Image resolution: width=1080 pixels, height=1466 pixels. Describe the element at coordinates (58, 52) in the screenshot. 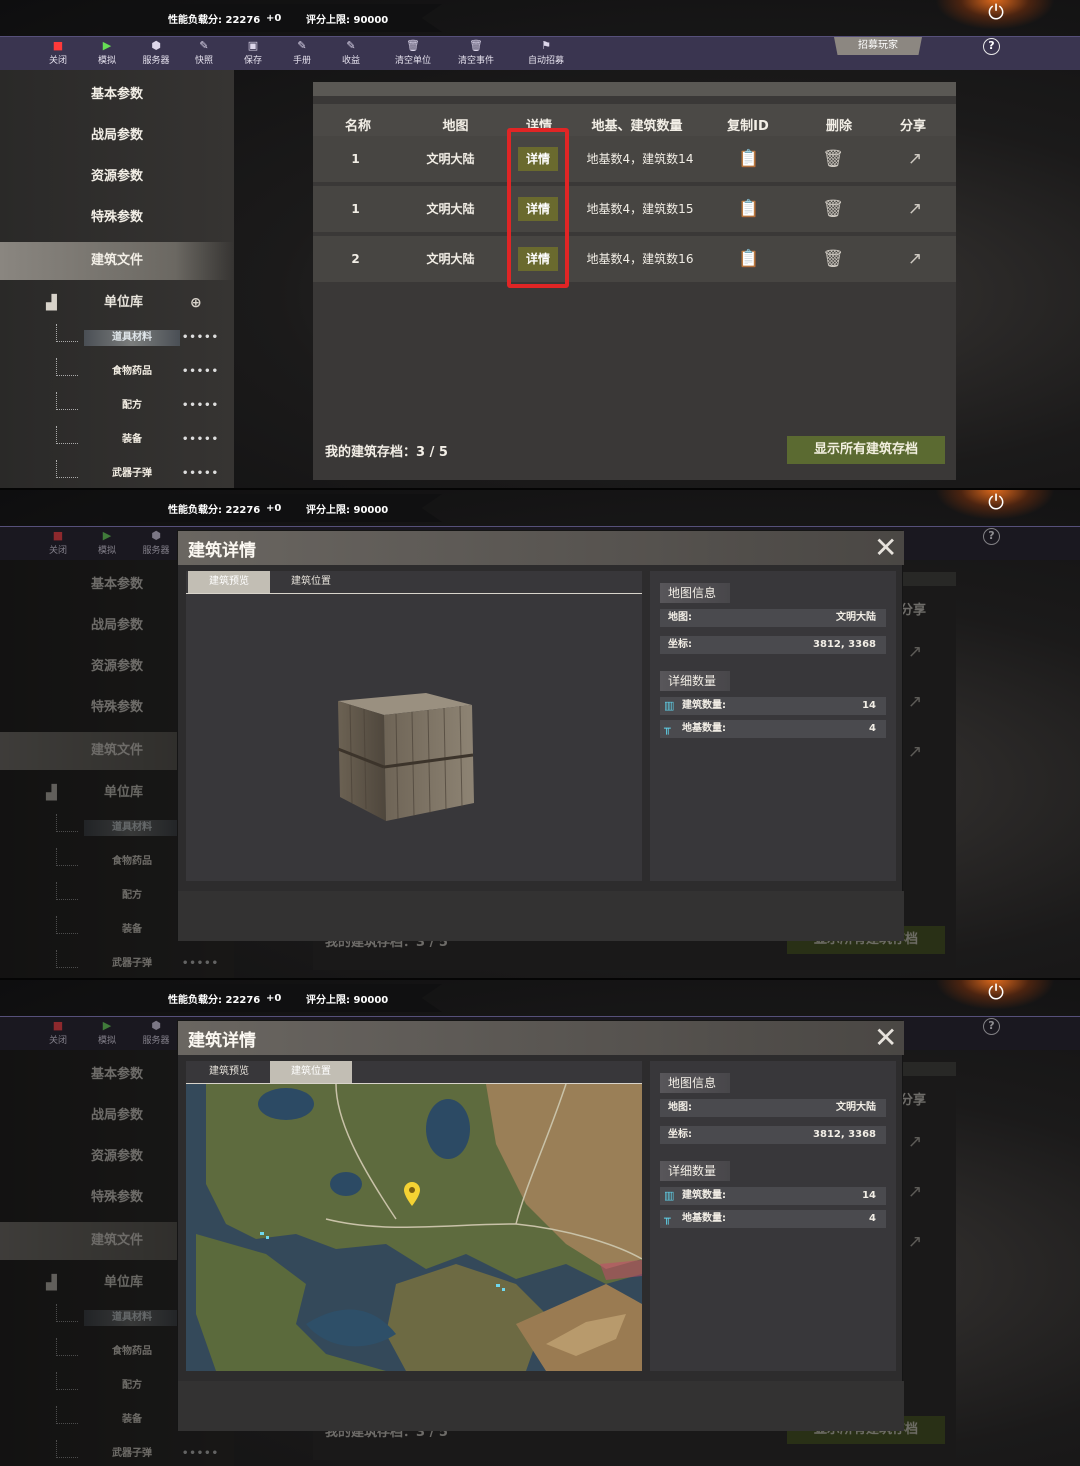

I see `toolbar-close-button: ■ 关闭` at that location.